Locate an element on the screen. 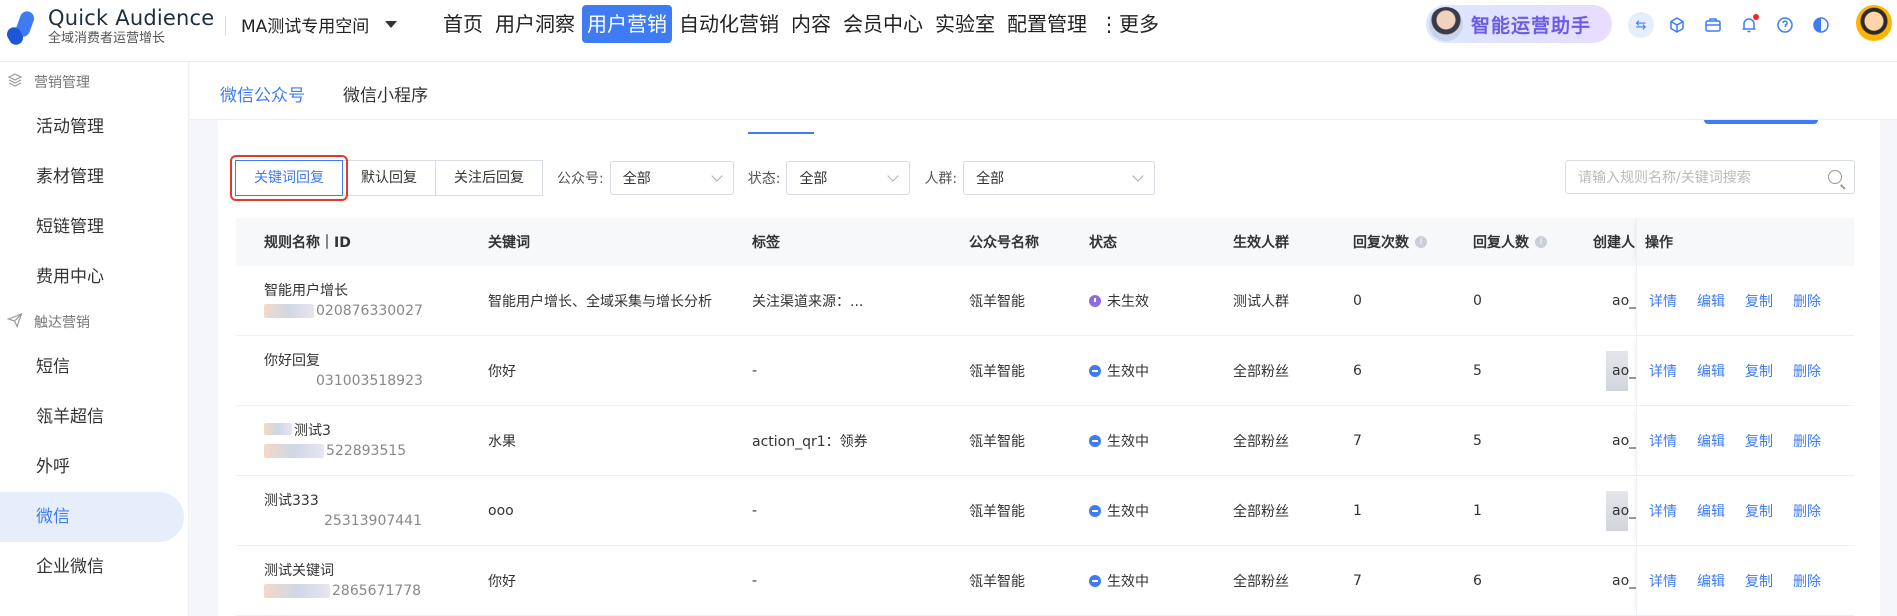  rule-id: 031003518923 is located at coordinates (343, 381).